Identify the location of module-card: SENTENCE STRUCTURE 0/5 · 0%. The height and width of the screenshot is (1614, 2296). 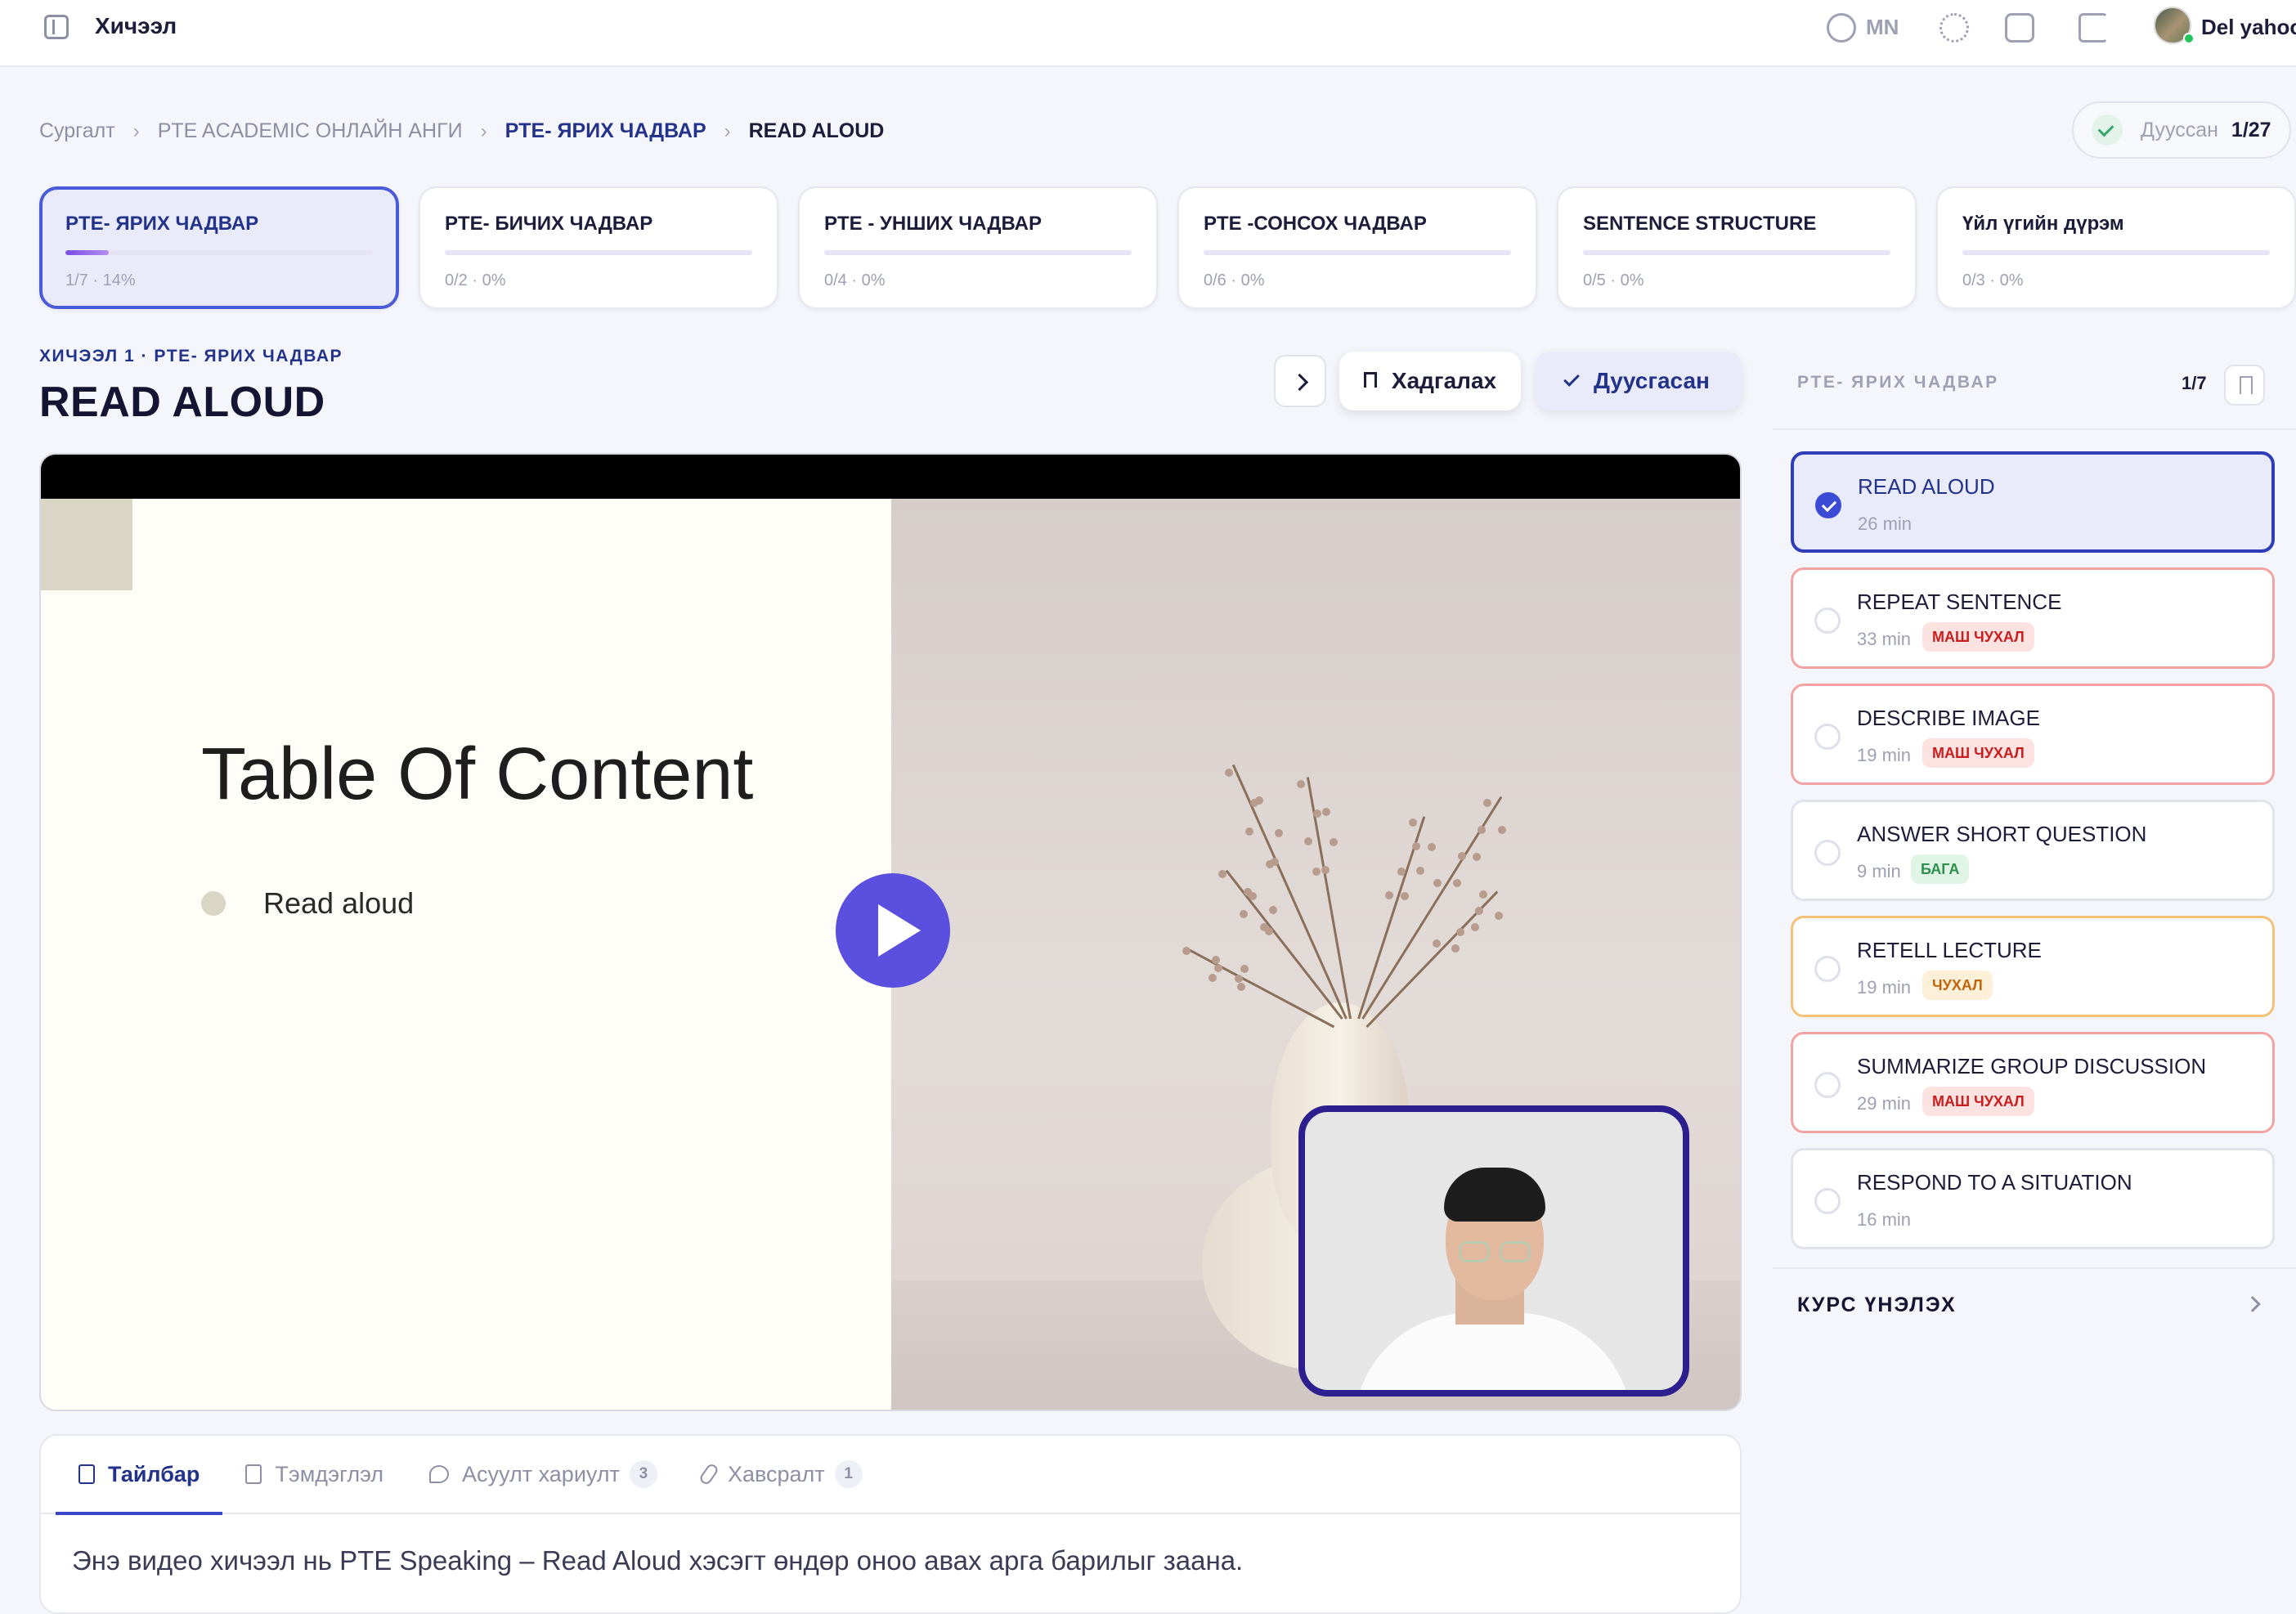
(1737, 247).